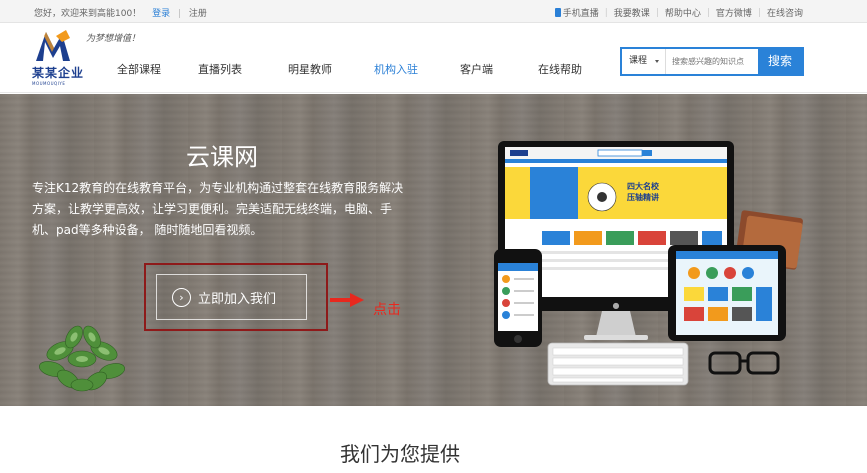  I want to click on welcome-area: 您好，欢迎来到高能100！ 登录 | 注册, so click(120, 12).